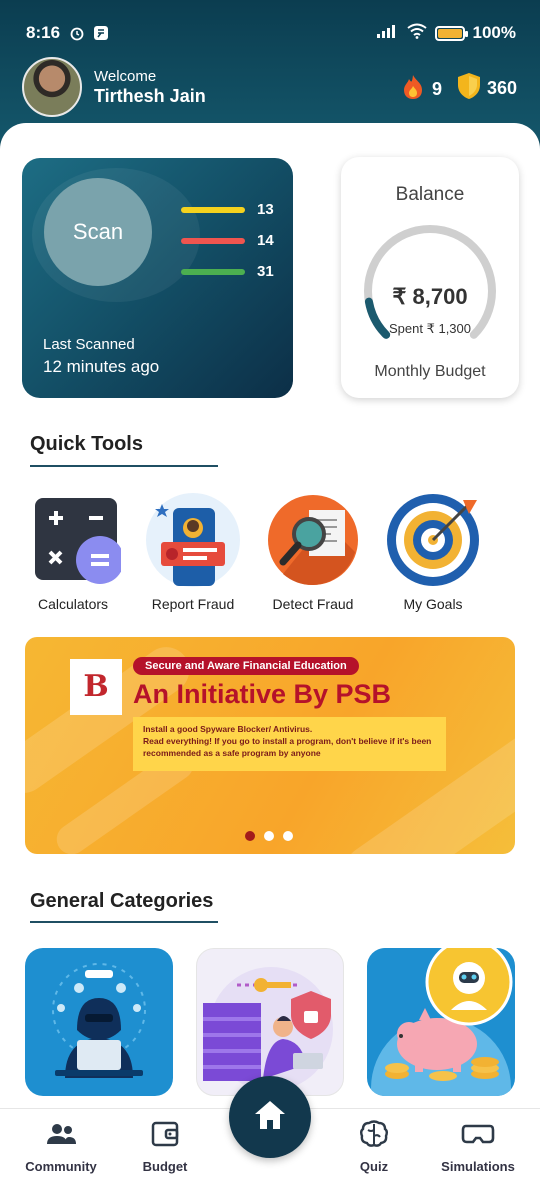 The image size is (540, 1200). I want to click on signal-icon, so click(387, 33).